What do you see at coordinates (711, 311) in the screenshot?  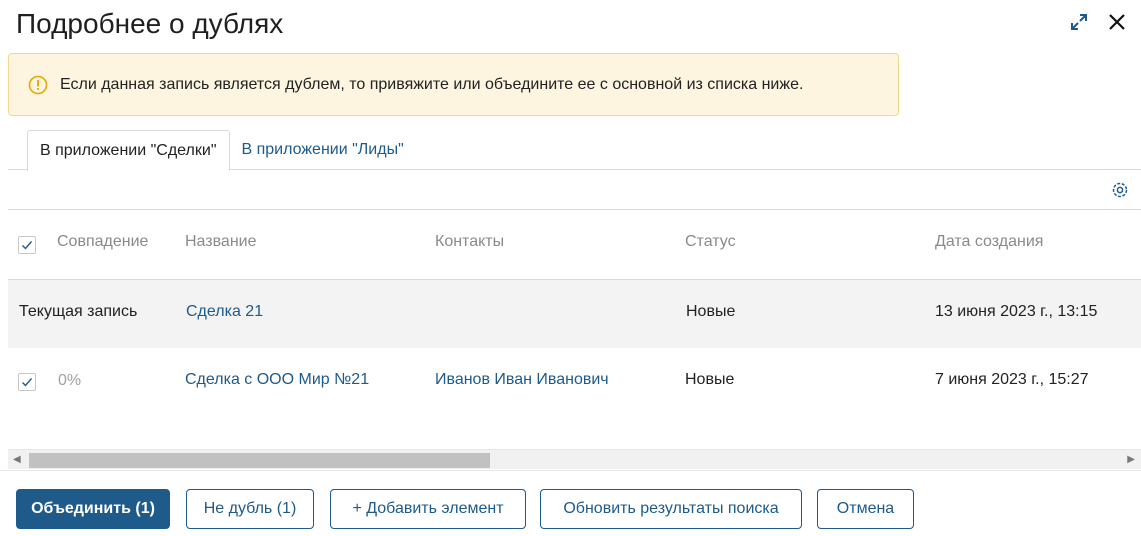 I see `current-record-status: Новые` at bounding box center [711, 311].